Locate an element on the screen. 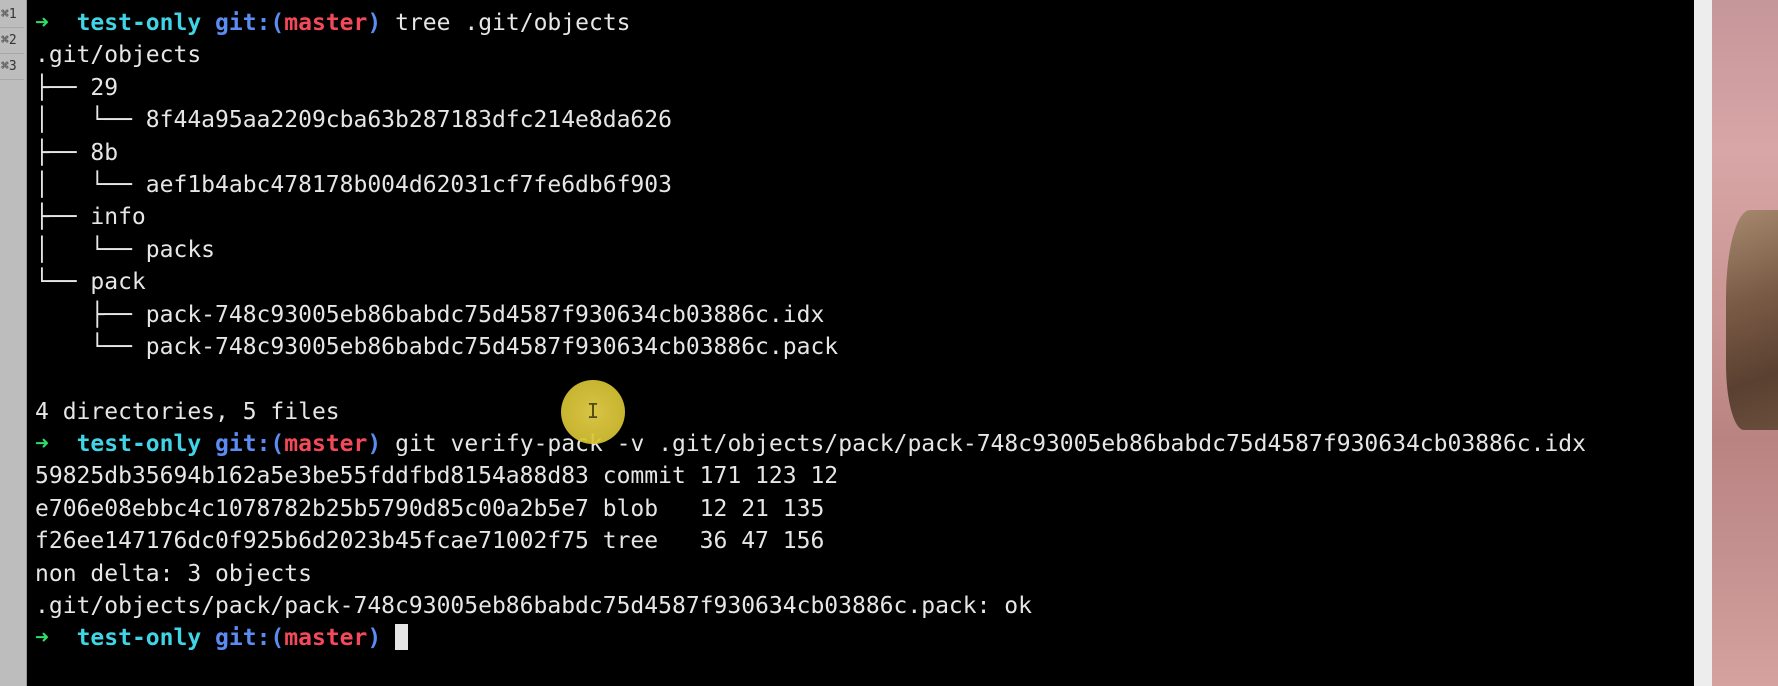 This screenshot has width=1778, height=686. output-line: └── pack is located at coordinates (90, 282).